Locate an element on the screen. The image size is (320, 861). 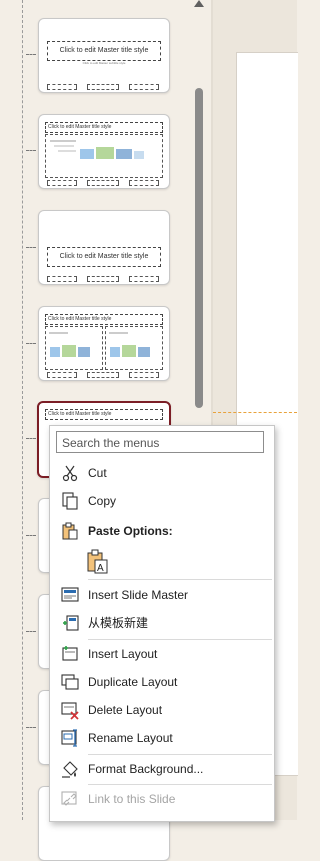
menu-item-duplicate-layout: Duplicate Layout is located at coordinates (162, 682).